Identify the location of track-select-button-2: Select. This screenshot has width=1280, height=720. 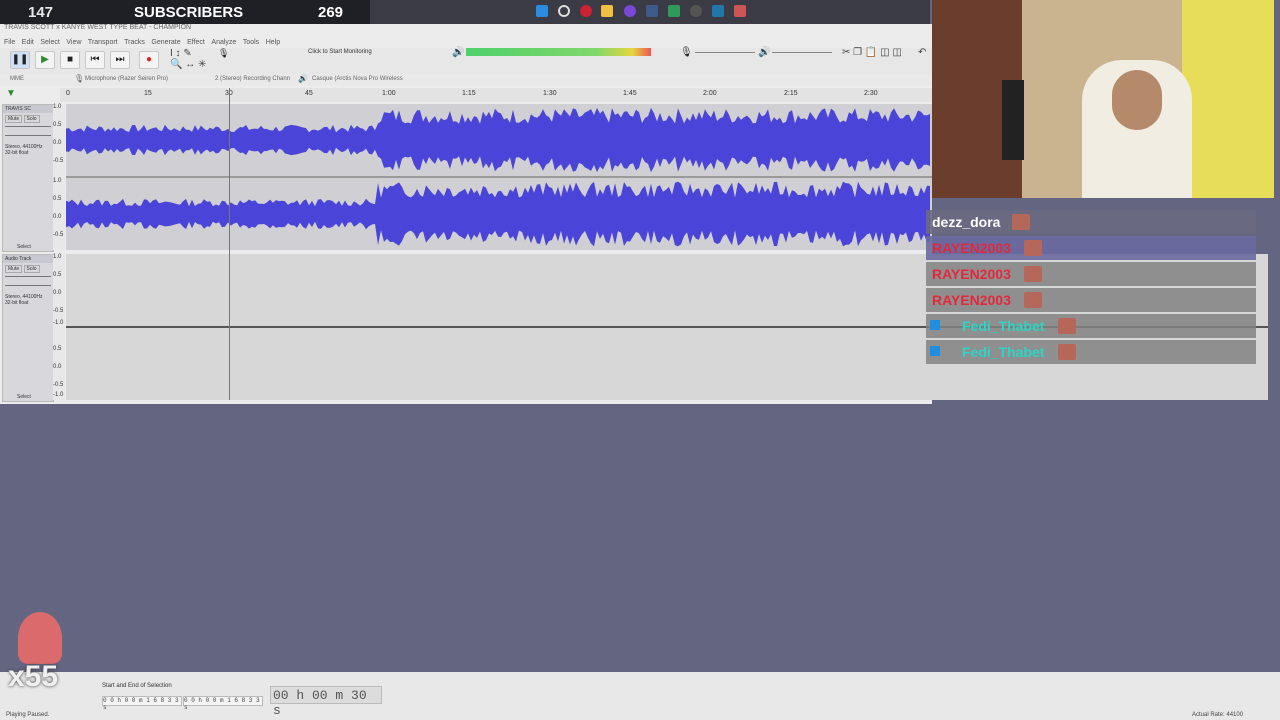
(24, 397).